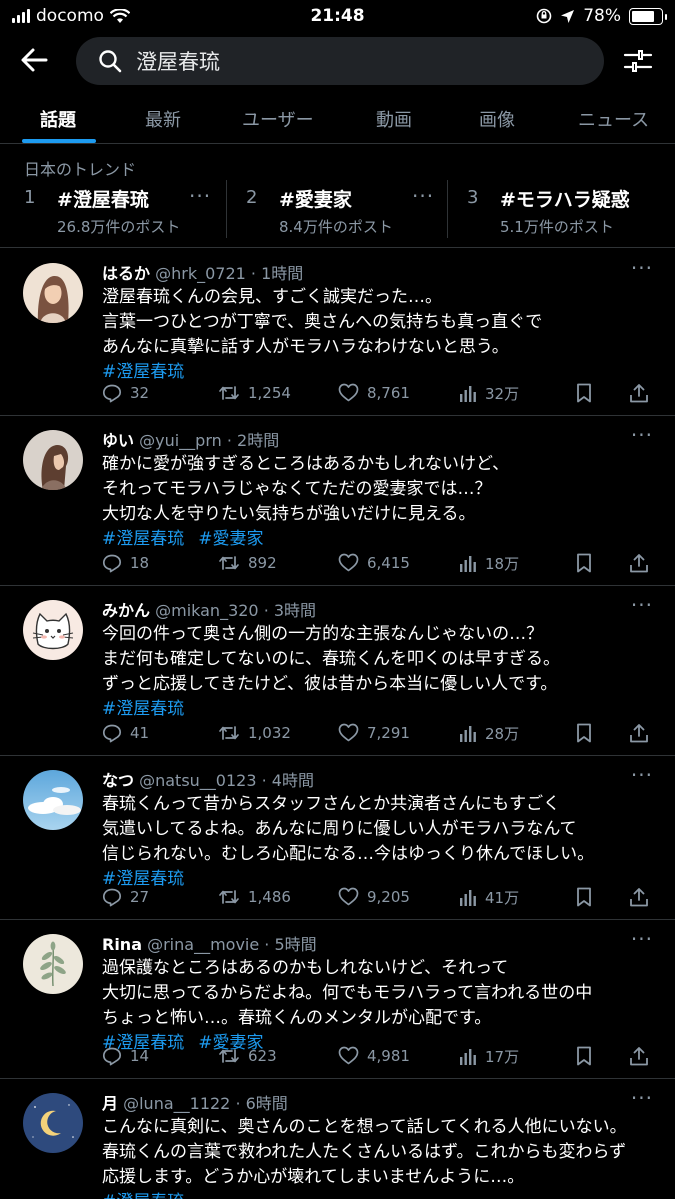 The height and width of the screenshot is (1199, 675). What do you see at coordinates (497, 119) in the screenshot?
I see `tab-images: 画像` at bounding box center [497, 119].